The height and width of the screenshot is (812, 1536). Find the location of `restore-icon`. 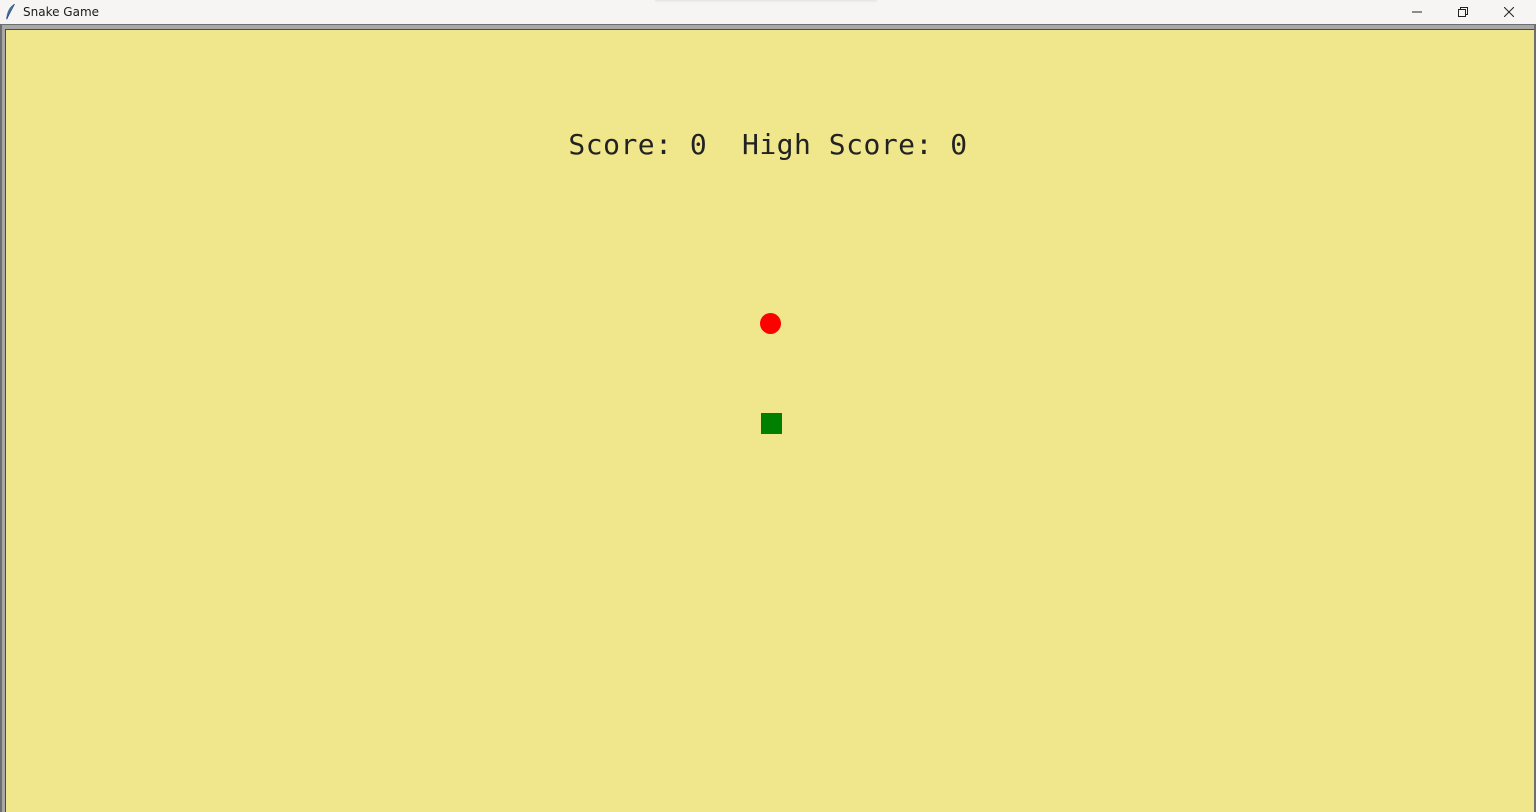

restore-icon is located at coordinates (1463, 12).